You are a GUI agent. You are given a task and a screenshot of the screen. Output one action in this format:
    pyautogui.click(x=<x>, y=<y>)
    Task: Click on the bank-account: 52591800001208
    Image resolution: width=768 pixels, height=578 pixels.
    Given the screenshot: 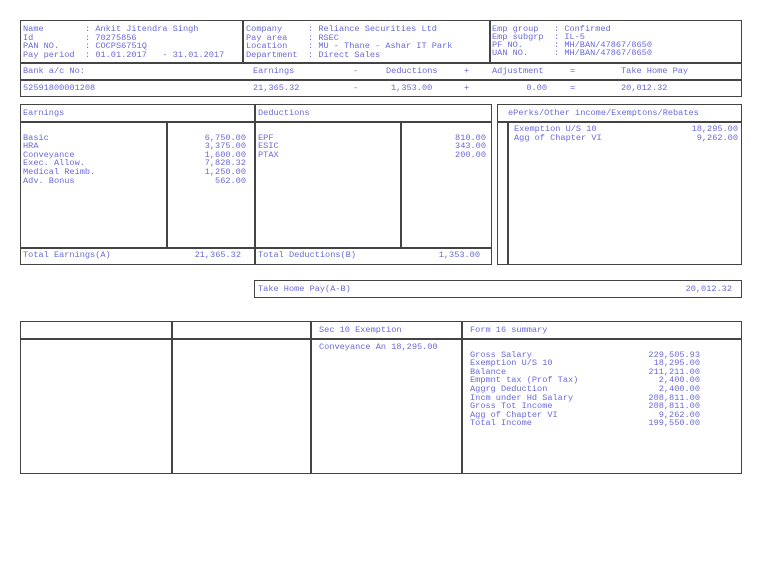 What is the action you would take?
    pyautogui.click(x=59, y=88)
    